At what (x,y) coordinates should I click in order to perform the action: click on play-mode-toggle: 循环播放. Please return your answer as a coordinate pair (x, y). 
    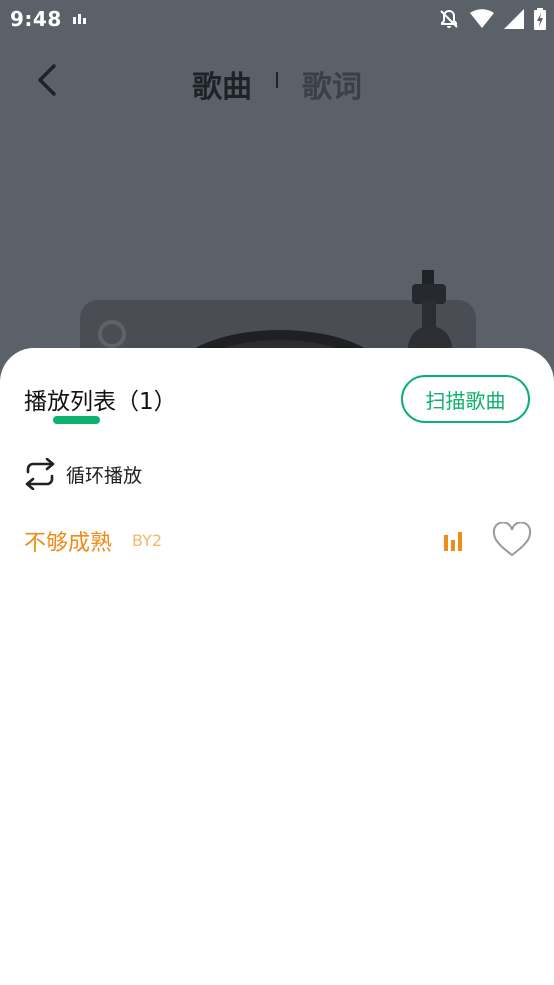
    Looking at the image, I should click on (82, 474).